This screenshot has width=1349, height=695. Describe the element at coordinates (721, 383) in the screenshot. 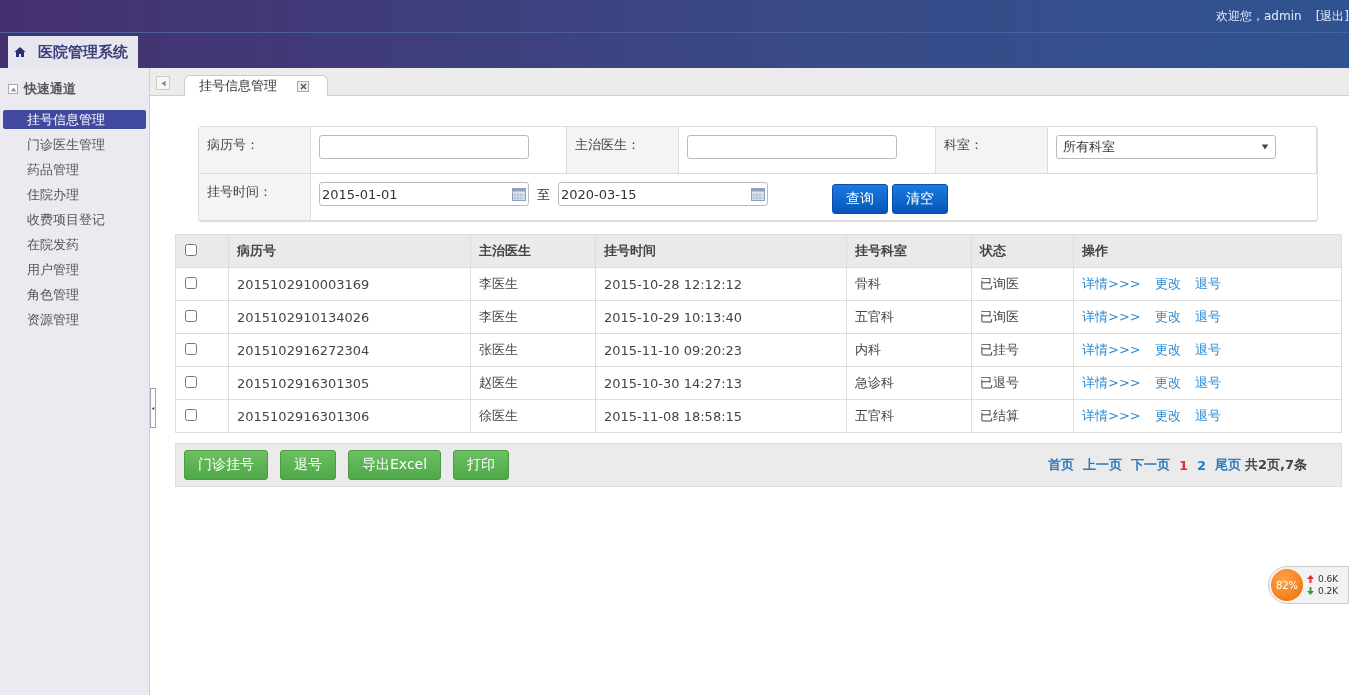

I see `table-cell: 2015-10-30 14:27:13` at that location.